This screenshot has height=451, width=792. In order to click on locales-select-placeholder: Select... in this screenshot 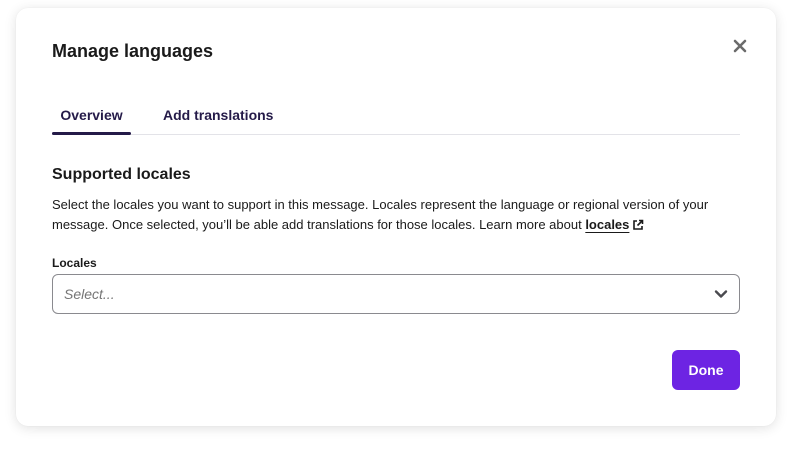, I will do `click(89, 294)`.